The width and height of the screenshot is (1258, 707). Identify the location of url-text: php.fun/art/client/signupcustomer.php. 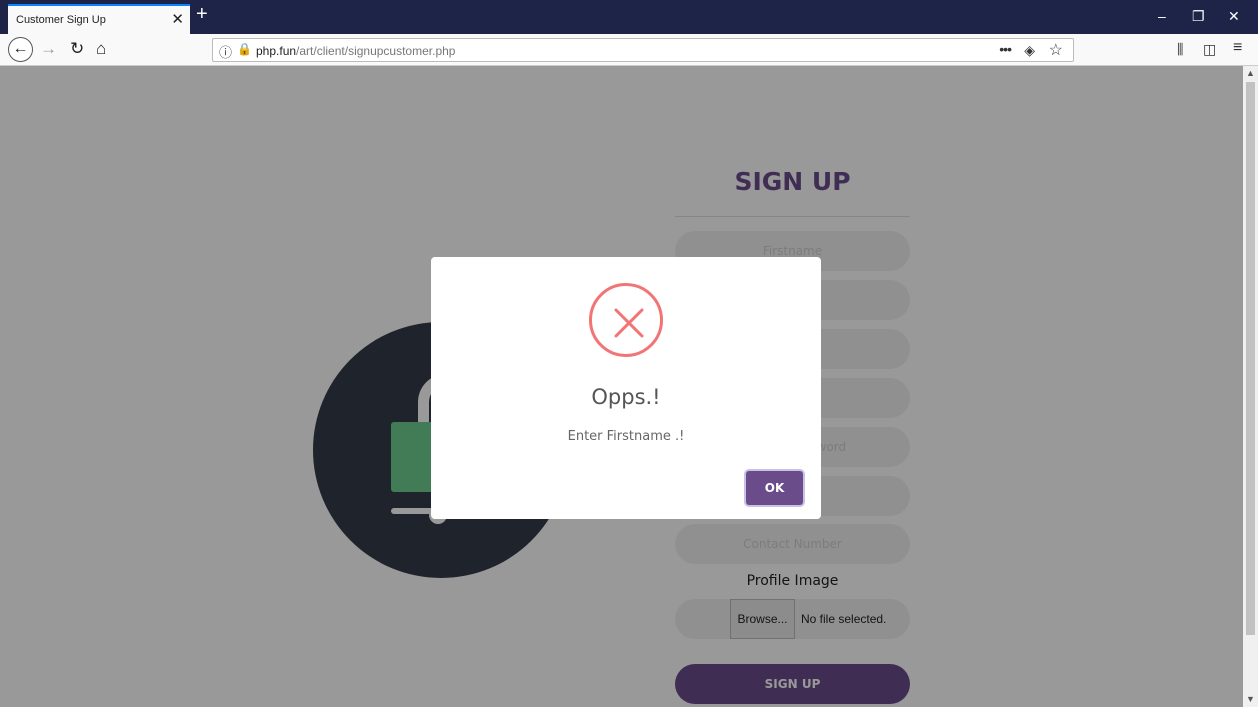
(355, 51).